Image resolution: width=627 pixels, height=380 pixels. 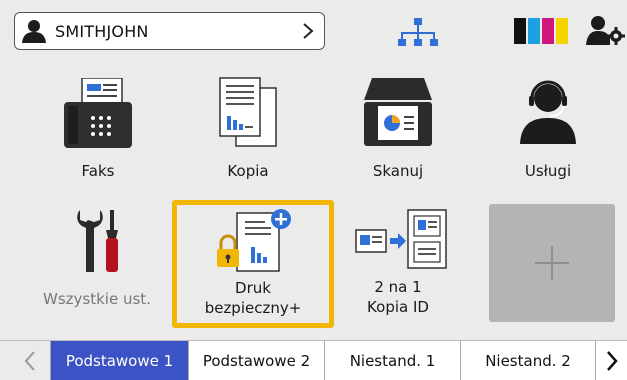 I want to click on plus-icon, so click(x=552, y=263).